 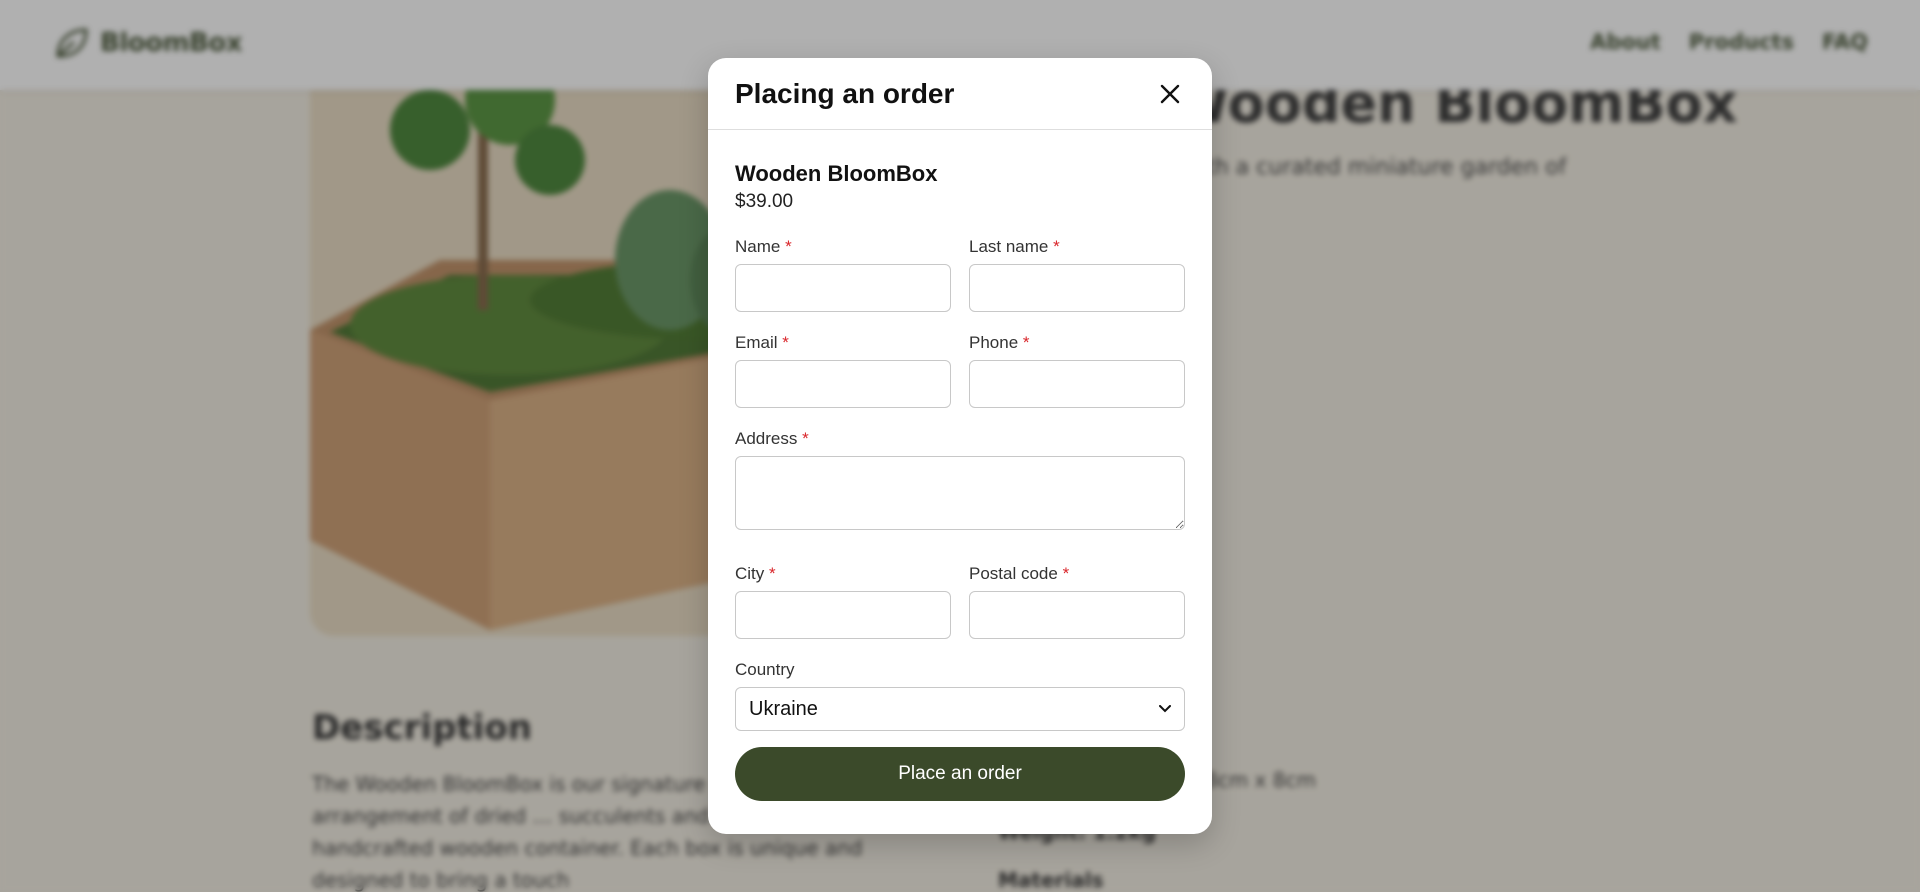 I want to click on close-icon, so click(x=1170, y=93).